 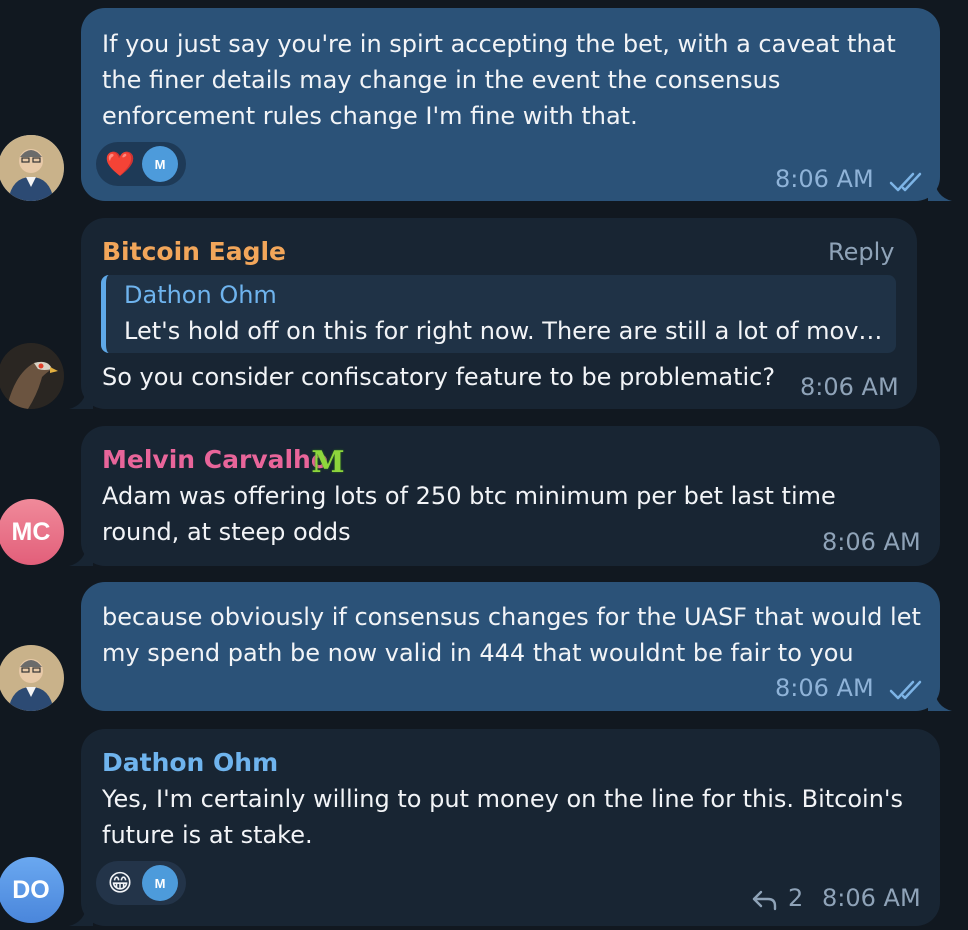 What do you see at coordinates (120, 164) in the screenshot?
I see `heart-icon: ❤️` at bounding box center [120, 164].